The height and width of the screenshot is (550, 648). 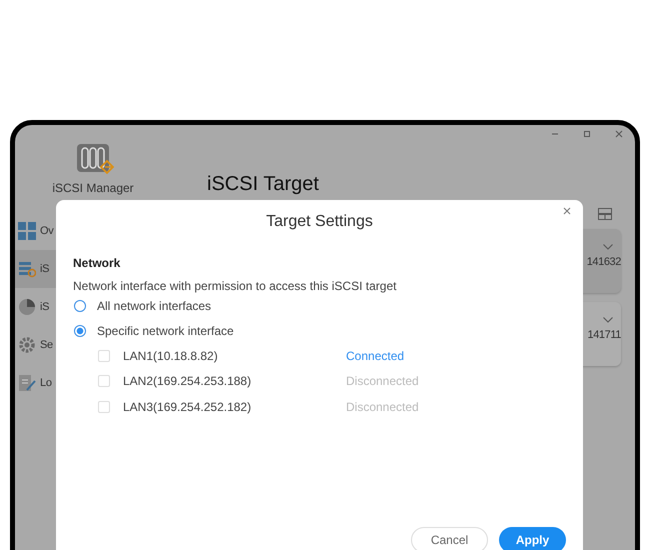 I want to click on app-name: iSCSI Manager, so click(x=93, y=188).